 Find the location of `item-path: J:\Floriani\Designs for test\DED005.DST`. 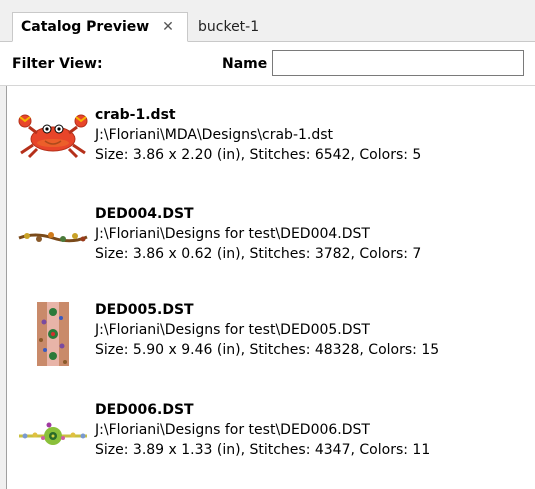

item-path: J:\Floriani\Designs for test\DED005.DST is located at coordinates (232, 330).